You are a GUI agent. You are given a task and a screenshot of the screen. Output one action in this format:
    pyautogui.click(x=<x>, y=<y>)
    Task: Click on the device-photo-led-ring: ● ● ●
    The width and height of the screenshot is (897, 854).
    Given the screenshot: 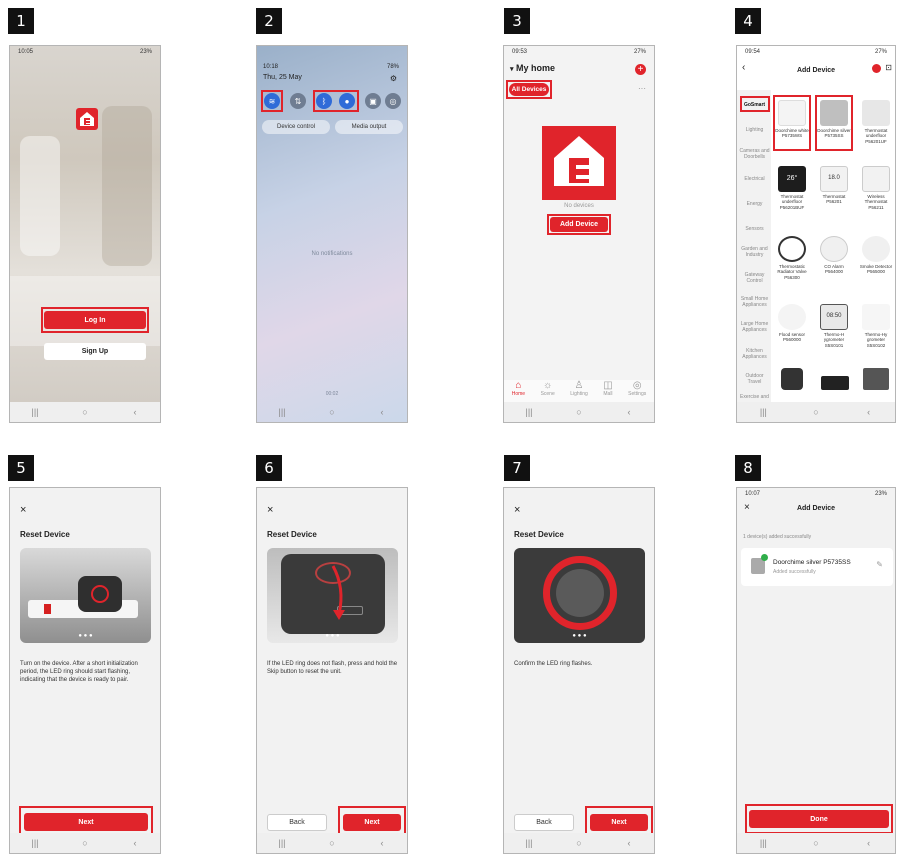 What is the action you would take?
    pyautogui.click(x=579, y=595)
    